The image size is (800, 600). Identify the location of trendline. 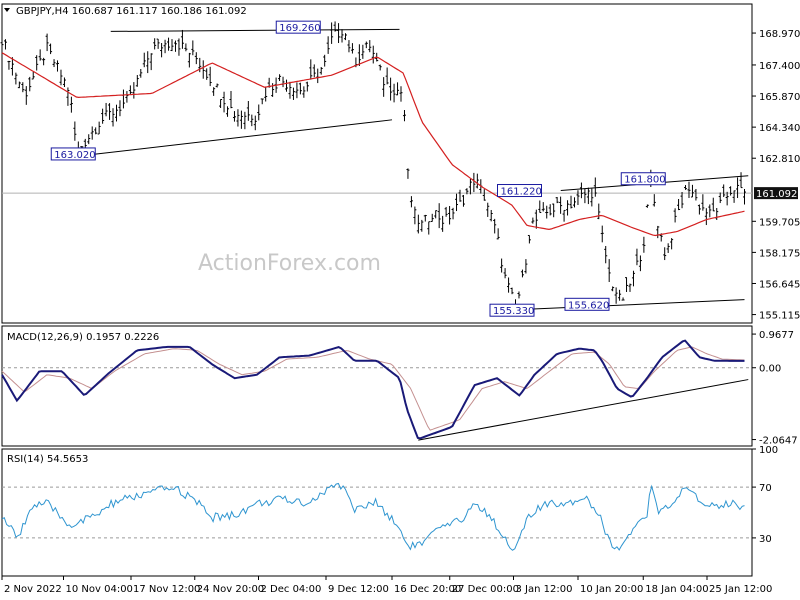
(630, 305).